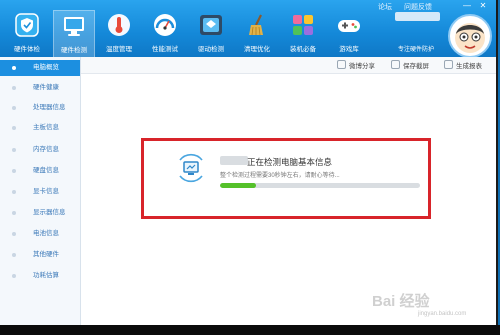 This screenshot has height=335, width=500. Describe the element at coordinates (463, 65) in the screenshot. I see `generate-report-button: 生成报表` at that location.